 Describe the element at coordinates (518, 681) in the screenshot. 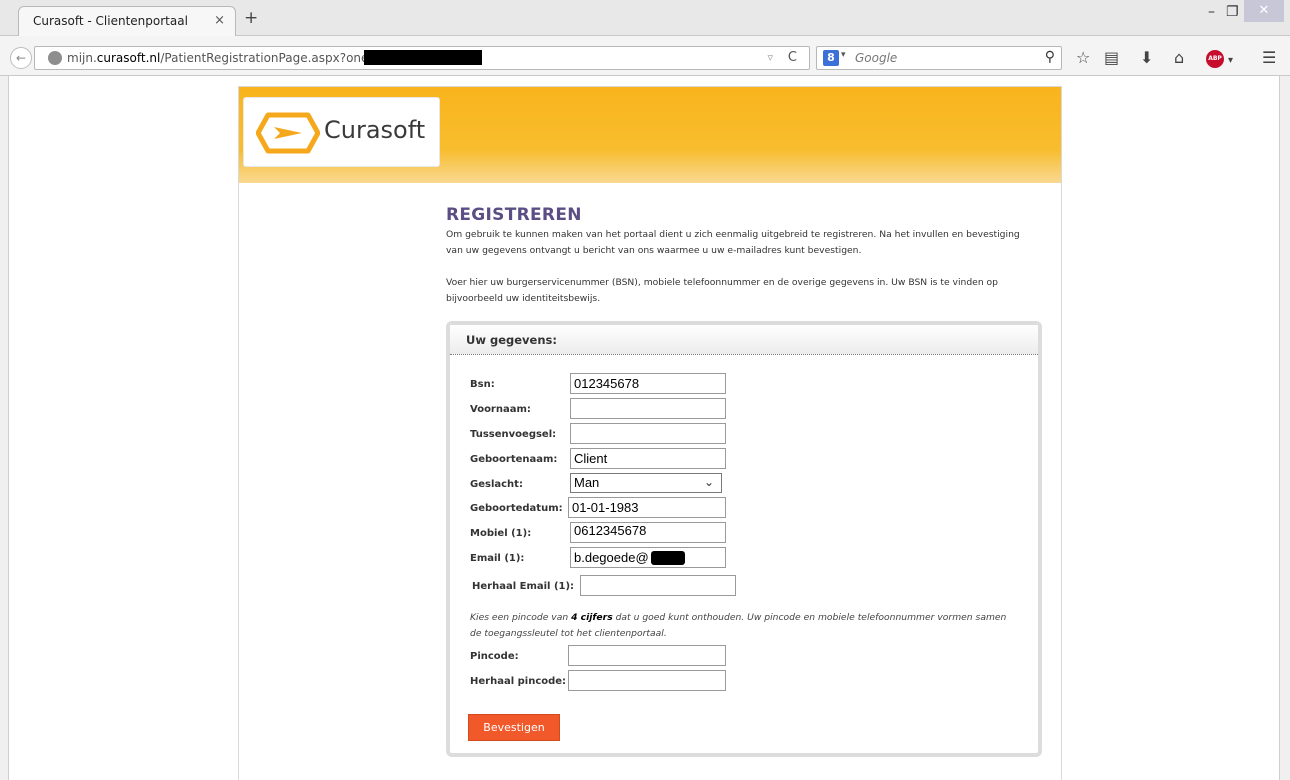

I see `herhaal-pincode-label: Herhaal pincode:` at that location.